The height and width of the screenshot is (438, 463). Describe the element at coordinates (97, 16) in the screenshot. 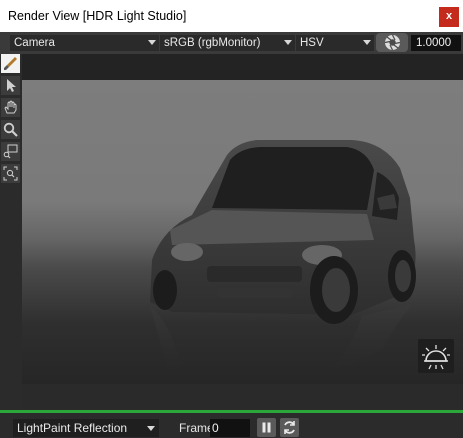

I see `window-title: Render View [HDR Light Studio]` at that location.